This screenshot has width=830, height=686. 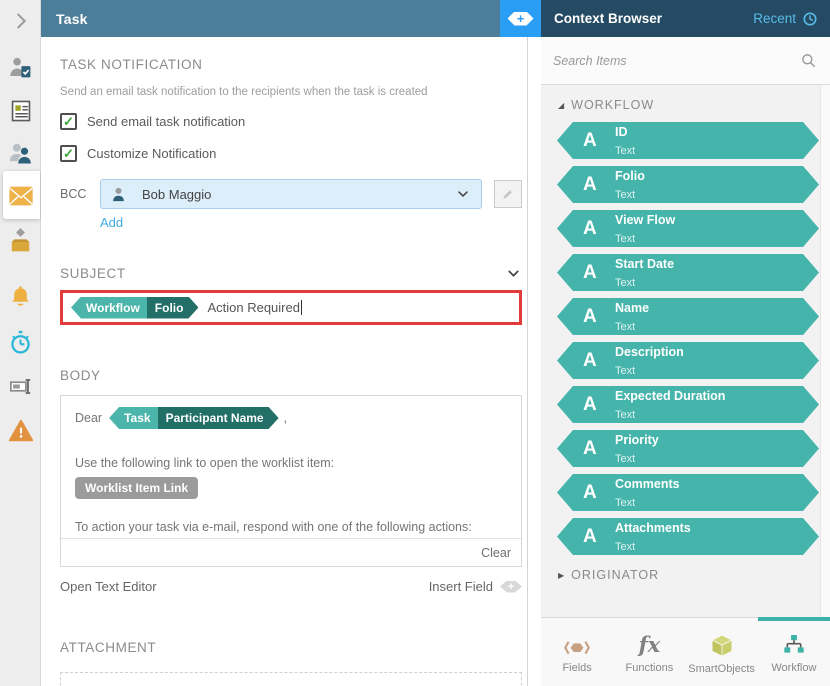 I want to click on body-editor-footer: Clear, so click(x=291, y=552).